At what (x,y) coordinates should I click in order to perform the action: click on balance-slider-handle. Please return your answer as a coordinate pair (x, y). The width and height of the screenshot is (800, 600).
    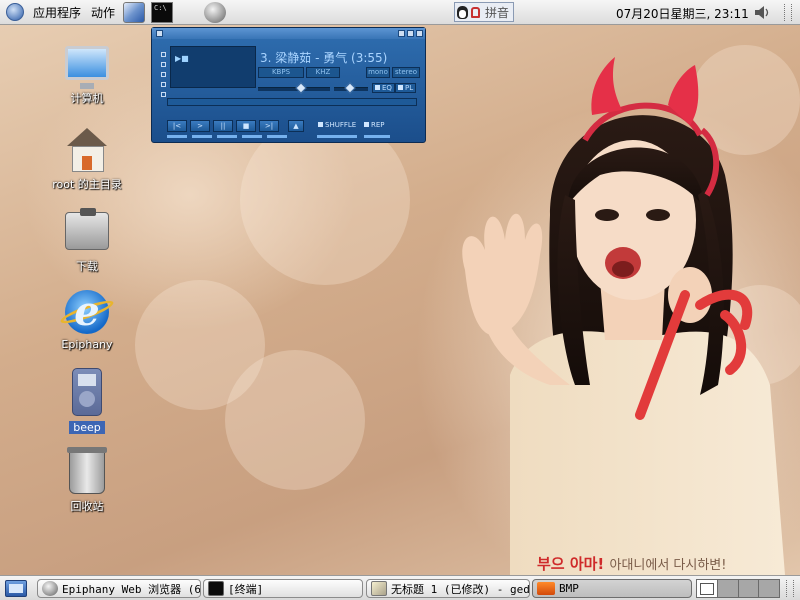
    Looking at the image, I should click on (350, 88).